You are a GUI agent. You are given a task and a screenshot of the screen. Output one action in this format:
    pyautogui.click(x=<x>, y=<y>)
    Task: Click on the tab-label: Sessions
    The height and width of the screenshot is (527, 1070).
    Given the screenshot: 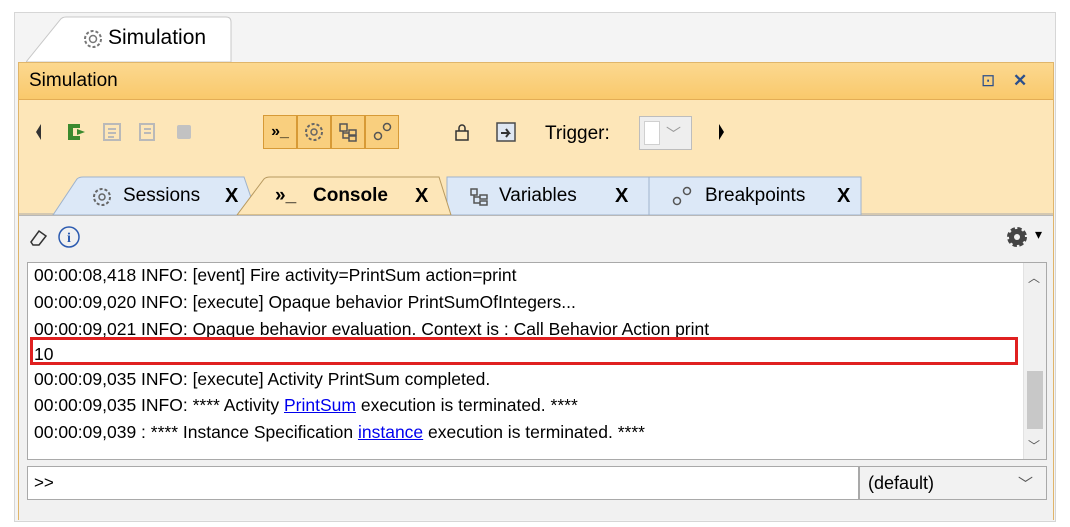 What is the action you would take?
    pyautogui.click(x=162, y=195)
    